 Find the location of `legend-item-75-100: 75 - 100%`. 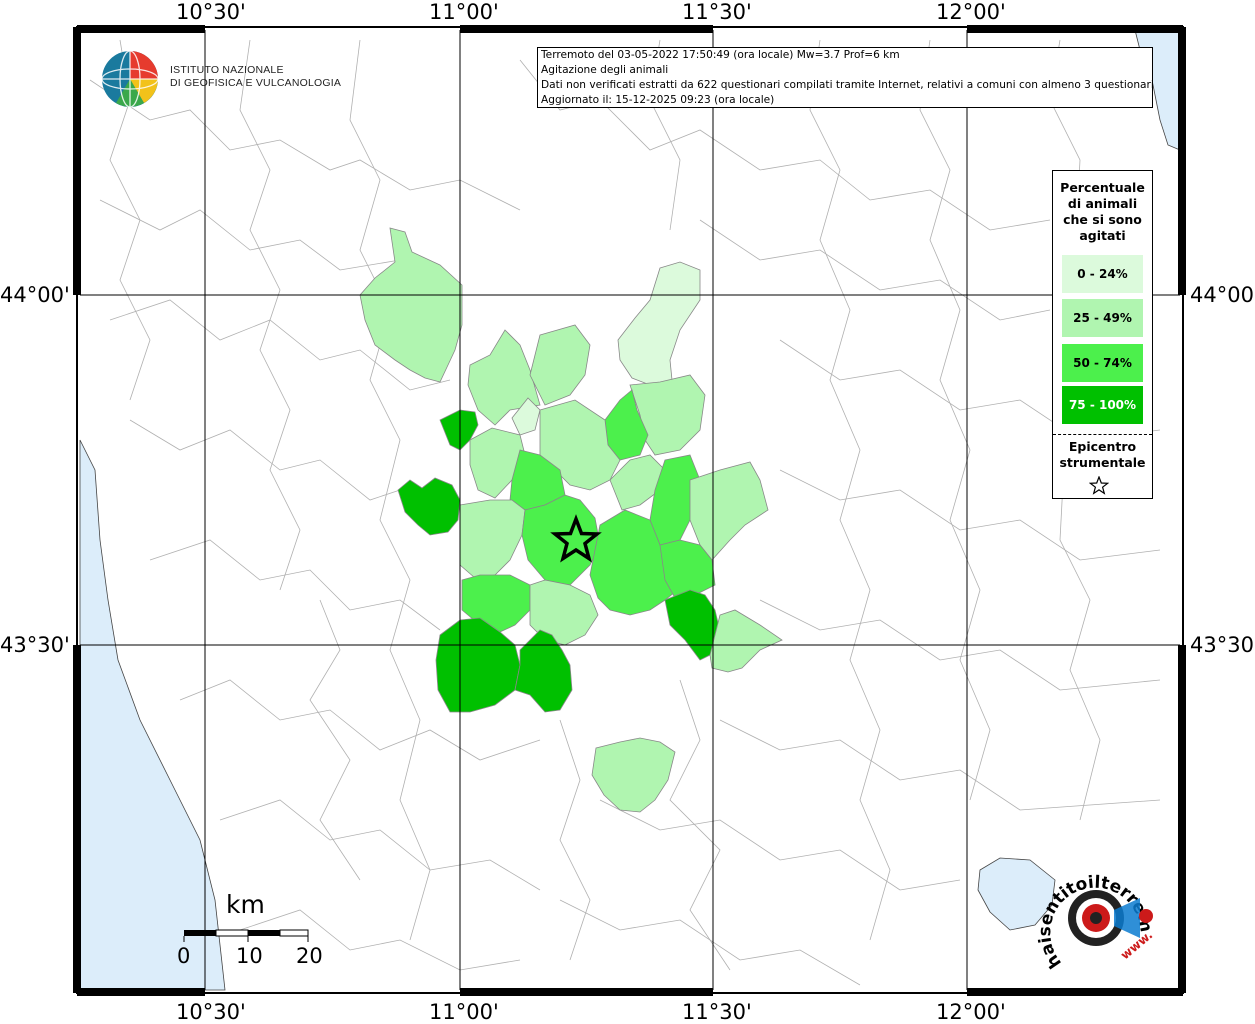

legend-item-75-100: 75 - 100% is located at coordinates (1102, 405).